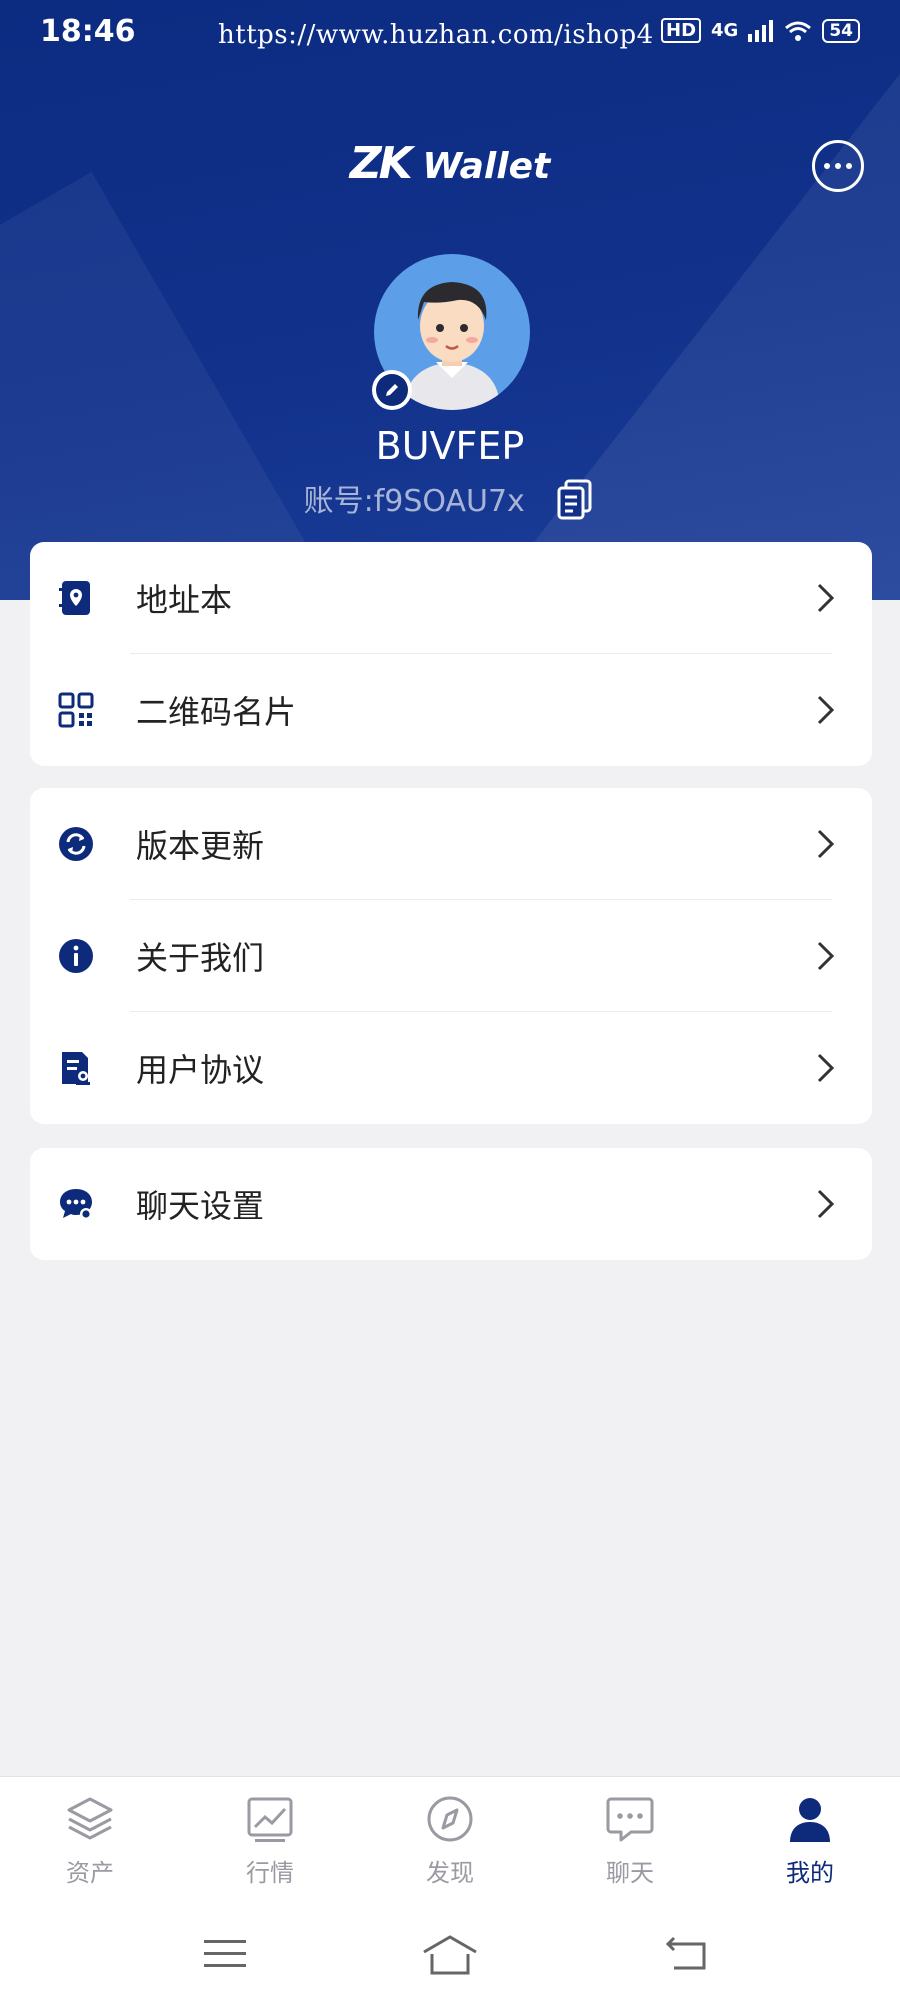 This screenshot has height=2007, width=900. Describe the element at coordinates (574, 499) in the screenshot. I see `copy-icon` at that location.